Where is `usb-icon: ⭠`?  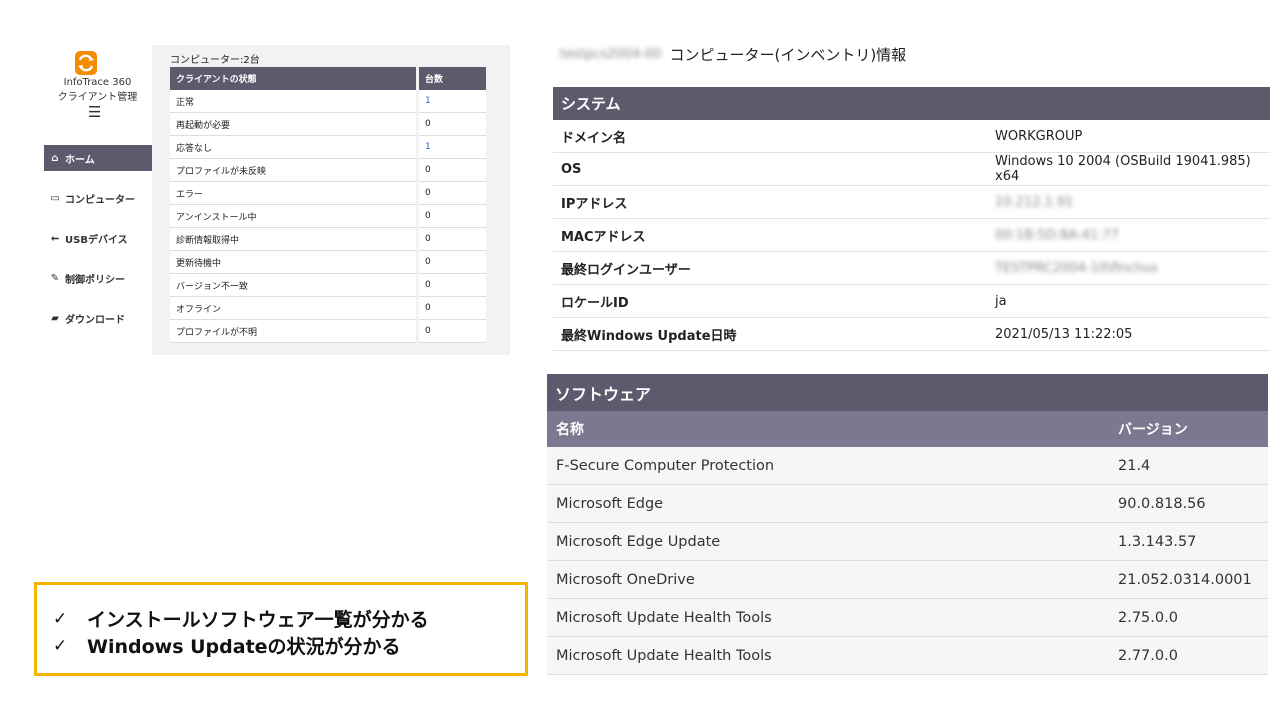
usb-icon: ⭠ is located at coordinates (55, 238).